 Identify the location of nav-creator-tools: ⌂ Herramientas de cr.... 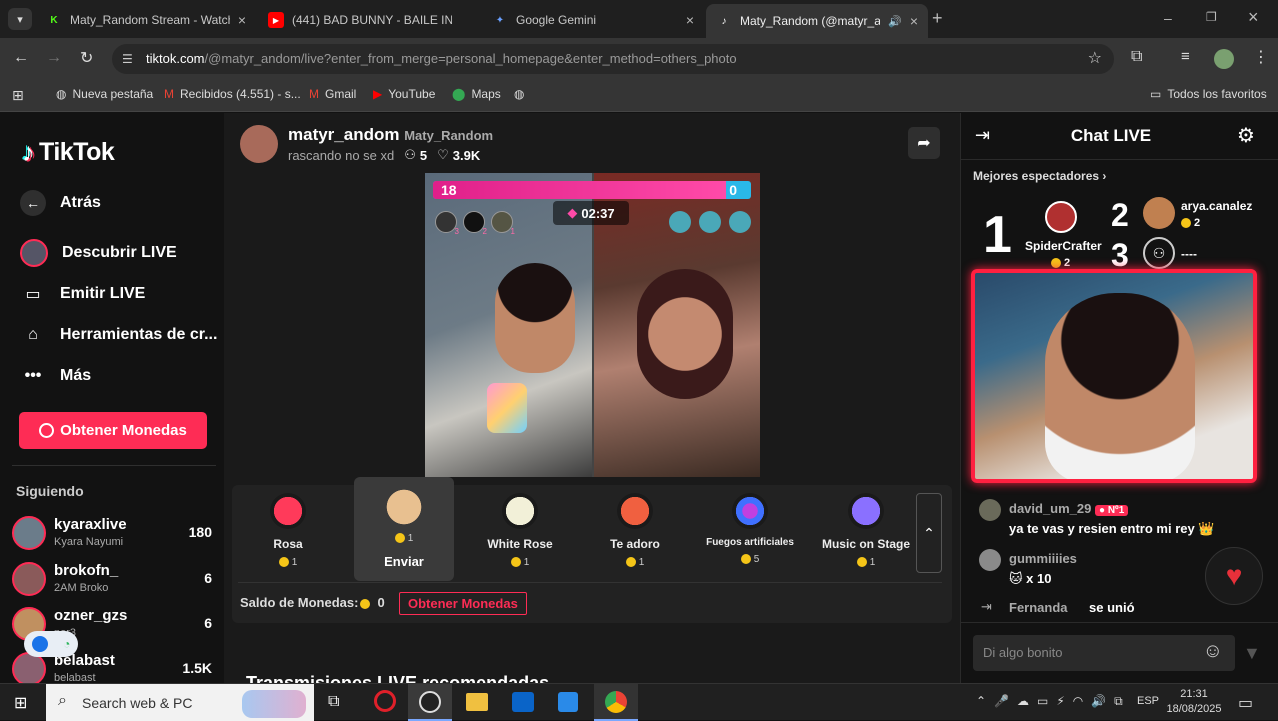
(118, 335).